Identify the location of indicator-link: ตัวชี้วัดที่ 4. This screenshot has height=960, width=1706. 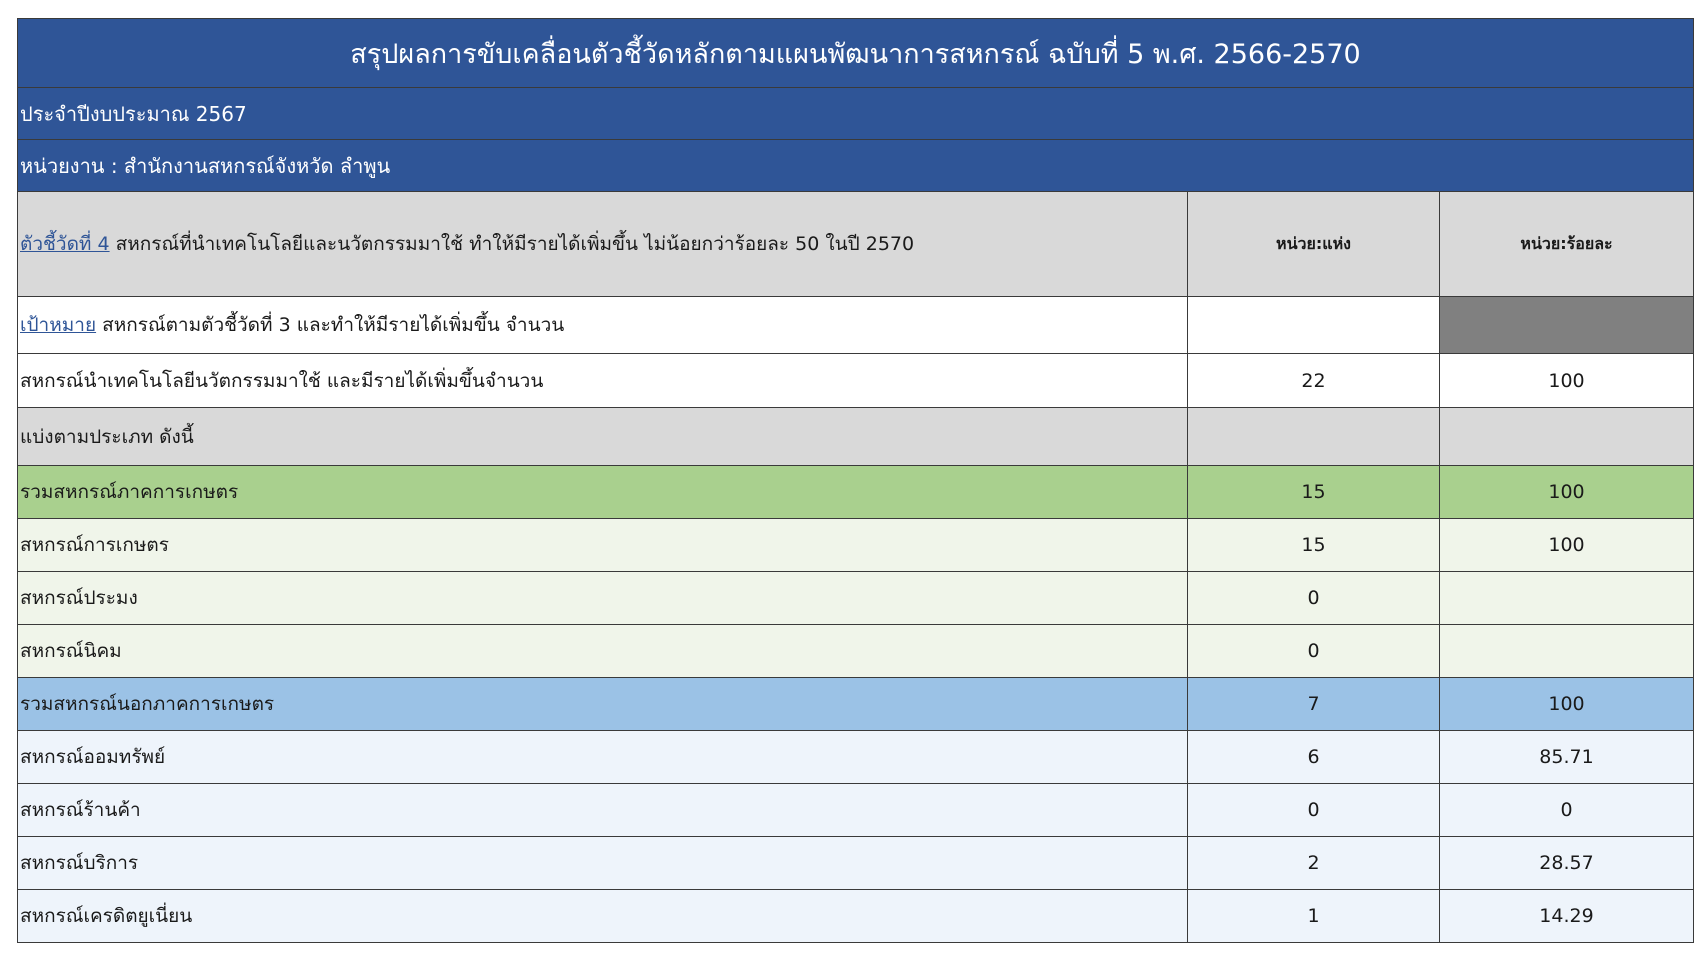
(65, 244).